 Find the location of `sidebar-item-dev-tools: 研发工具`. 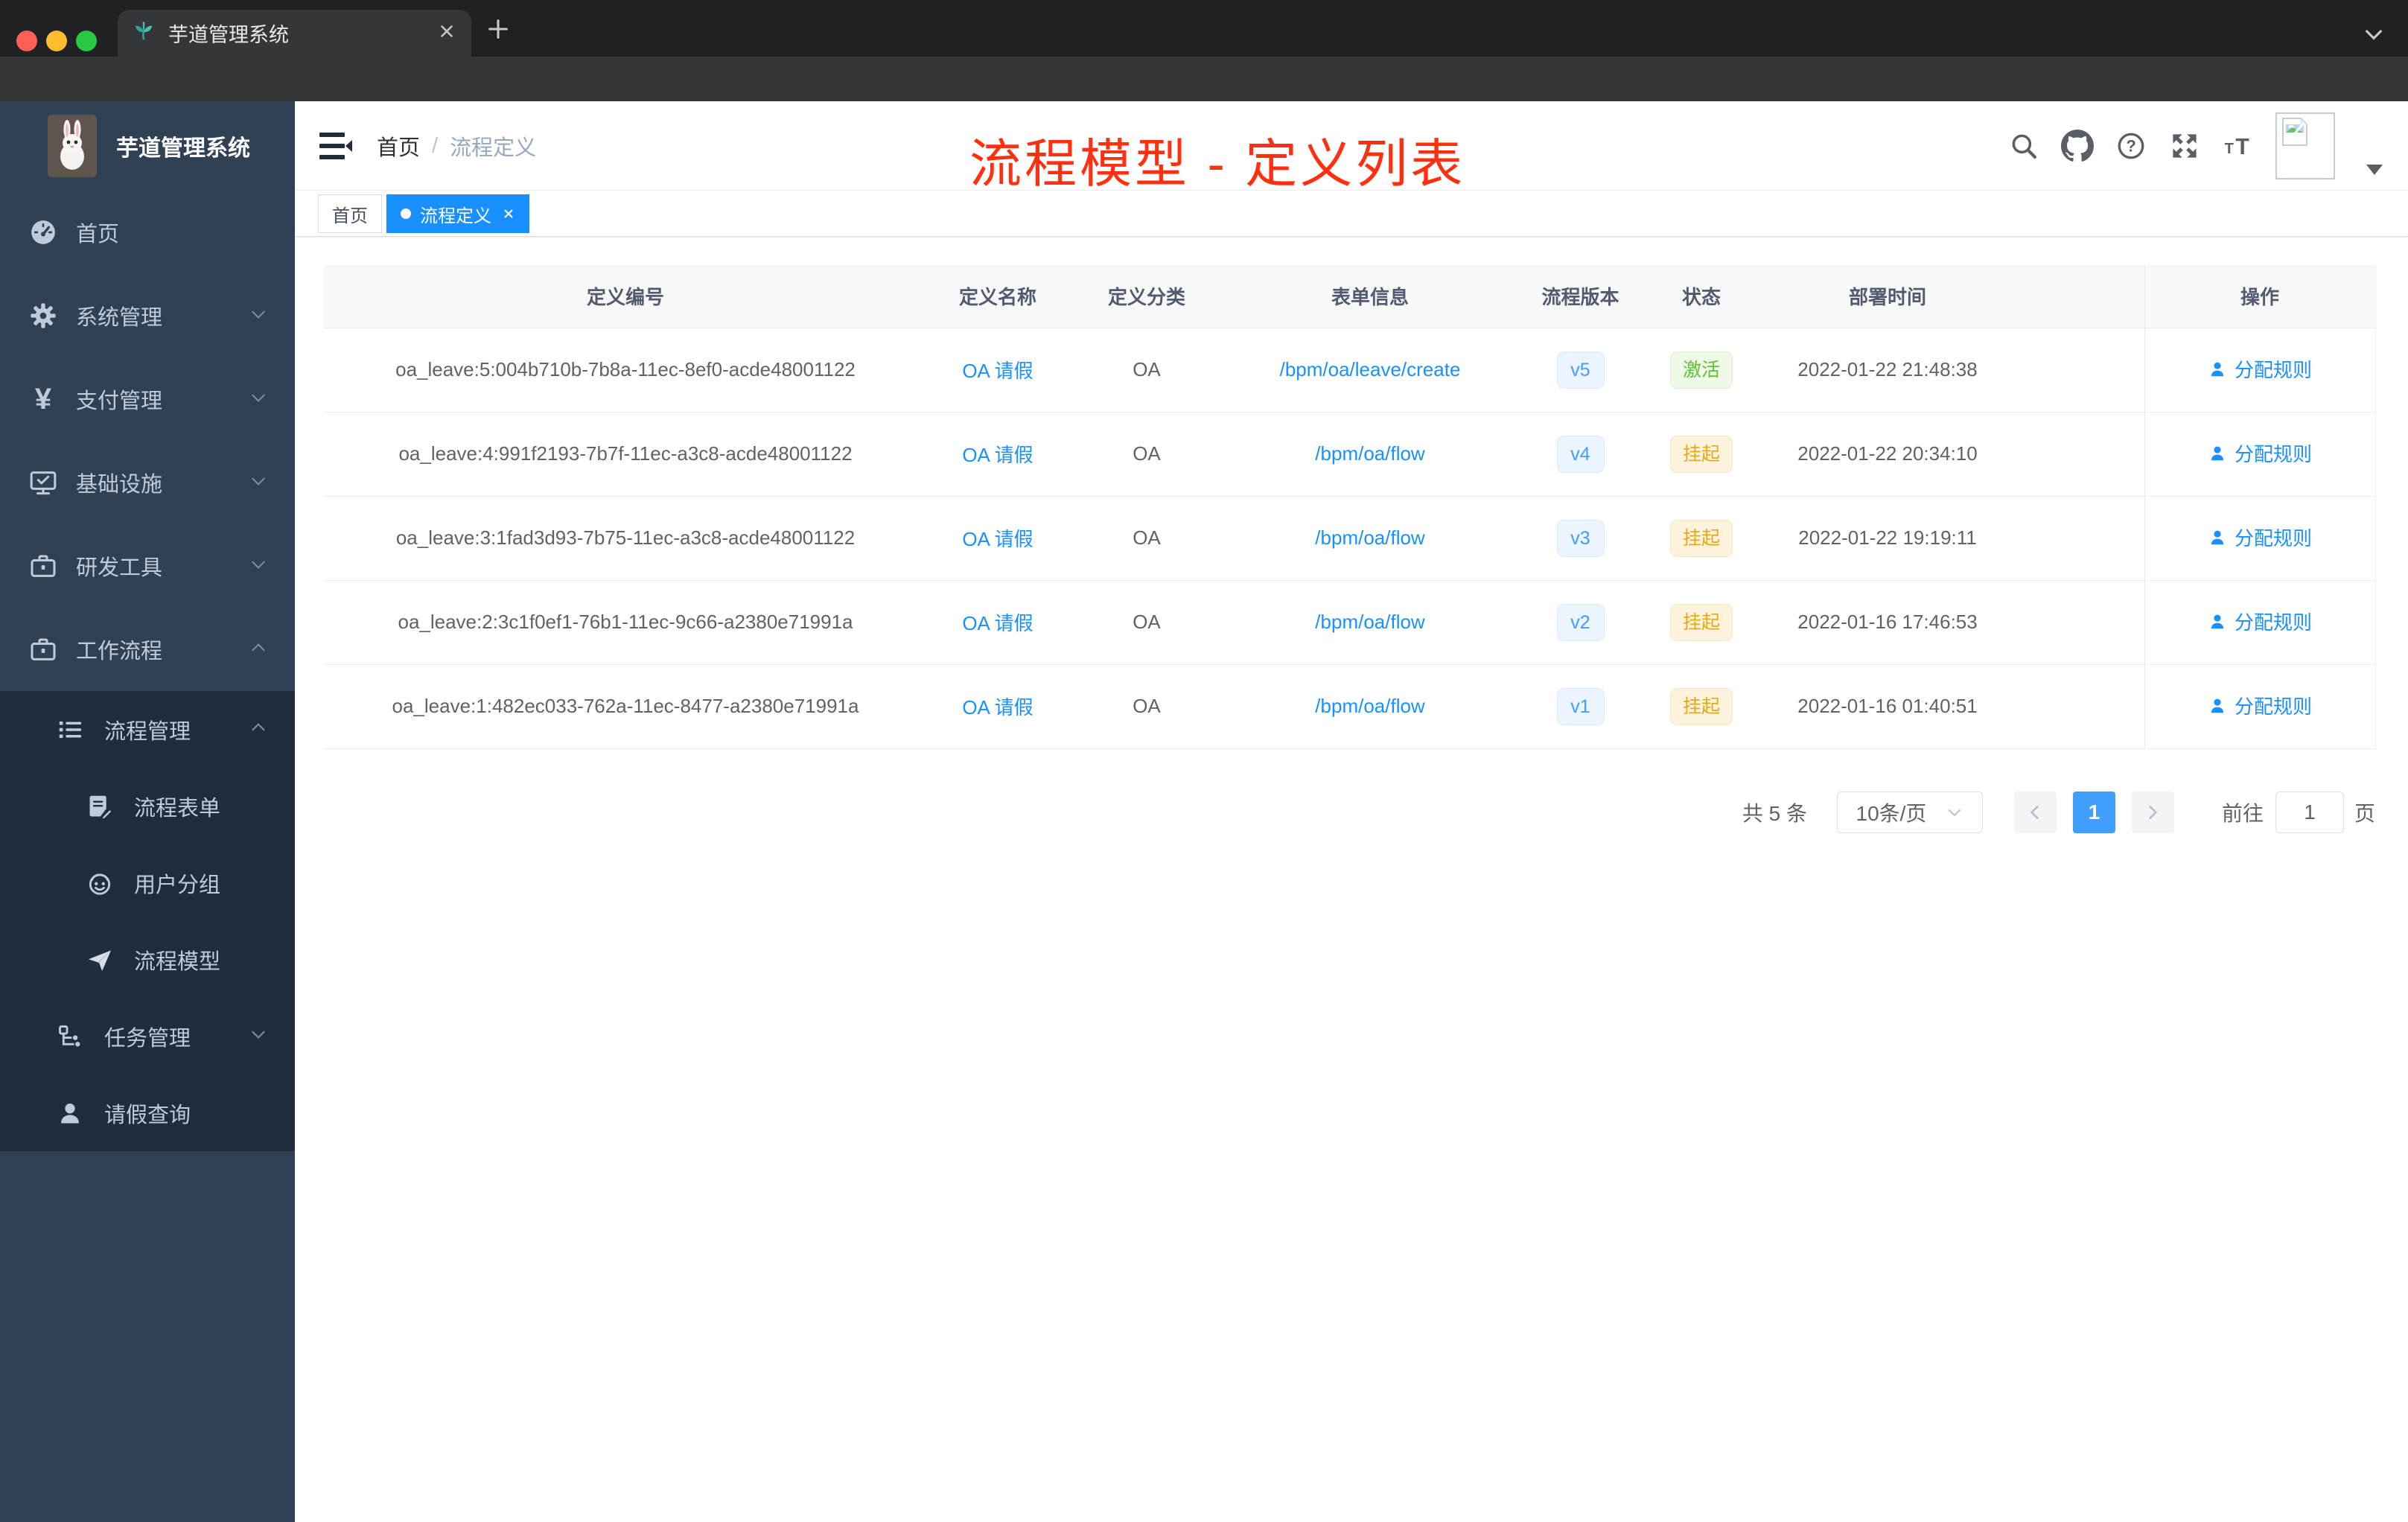

sidebar-item-dev-tools: 研发工具 is located at coordinates (147, 566).